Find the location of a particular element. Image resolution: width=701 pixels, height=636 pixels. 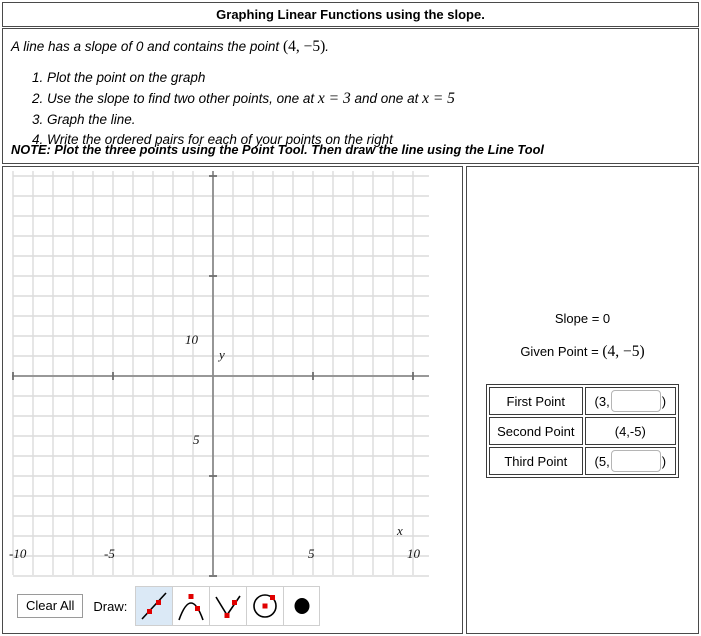

given-point-math: (4, −5) is located at coordinates (304, 46).